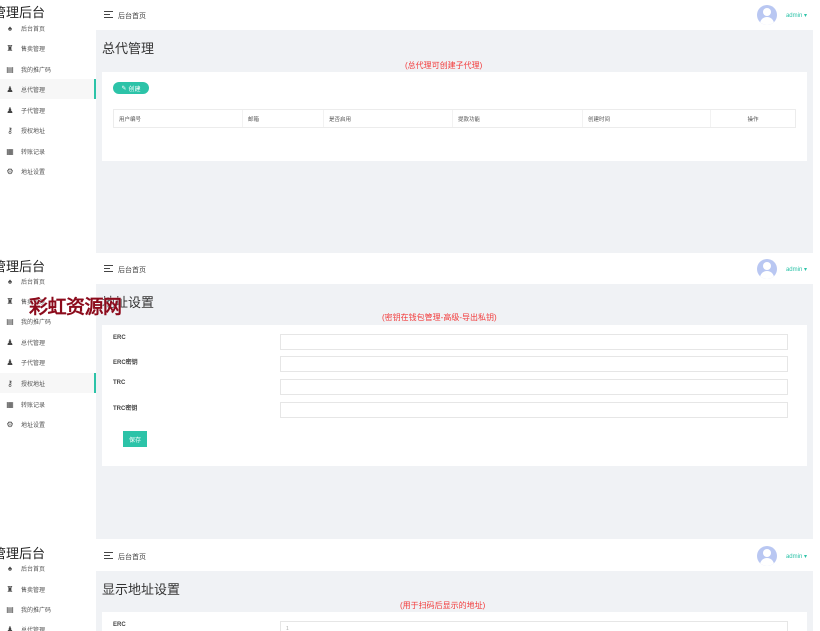 This screenshot has width=820, height=631. Describe the element at coordinates (135, 439) in the screenshot. I see `save-button: 保存` at that location.